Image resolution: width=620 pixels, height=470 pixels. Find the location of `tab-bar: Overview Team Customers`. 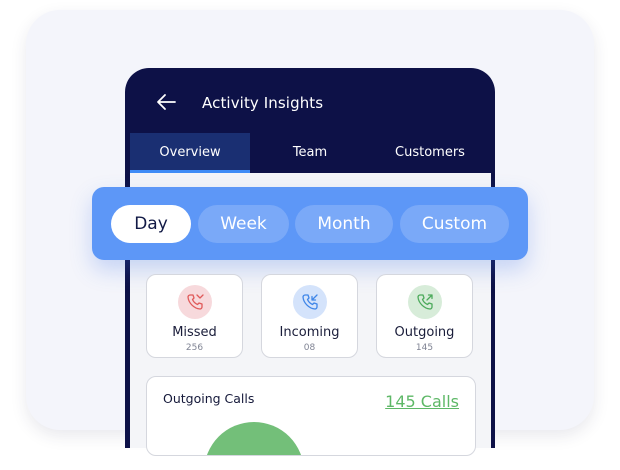

tab-bar: Overview Team Customers is located at coordinates (307, 153).